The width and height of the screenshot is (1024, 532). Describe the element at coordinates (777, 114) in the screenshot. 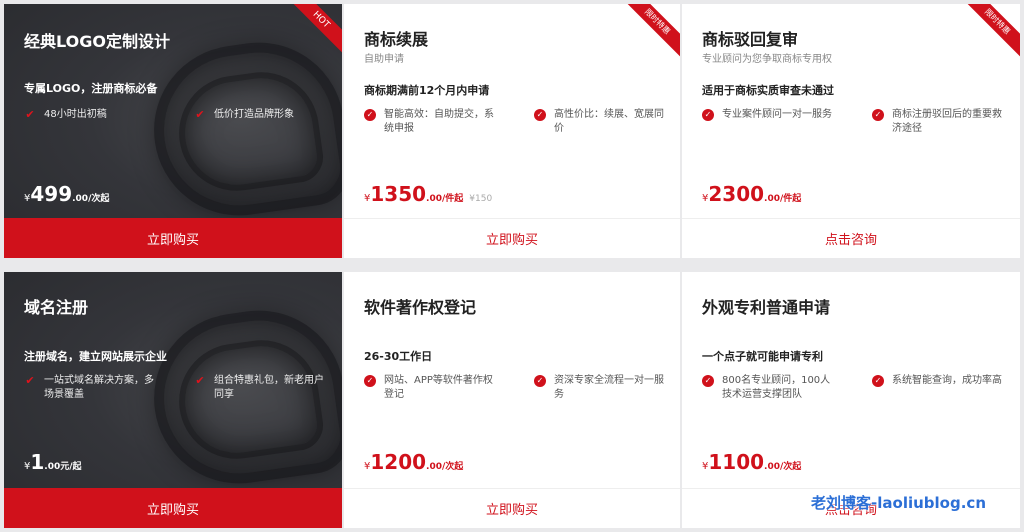

I see `feature-text: 专业案件顾问一对一服务` at that location.